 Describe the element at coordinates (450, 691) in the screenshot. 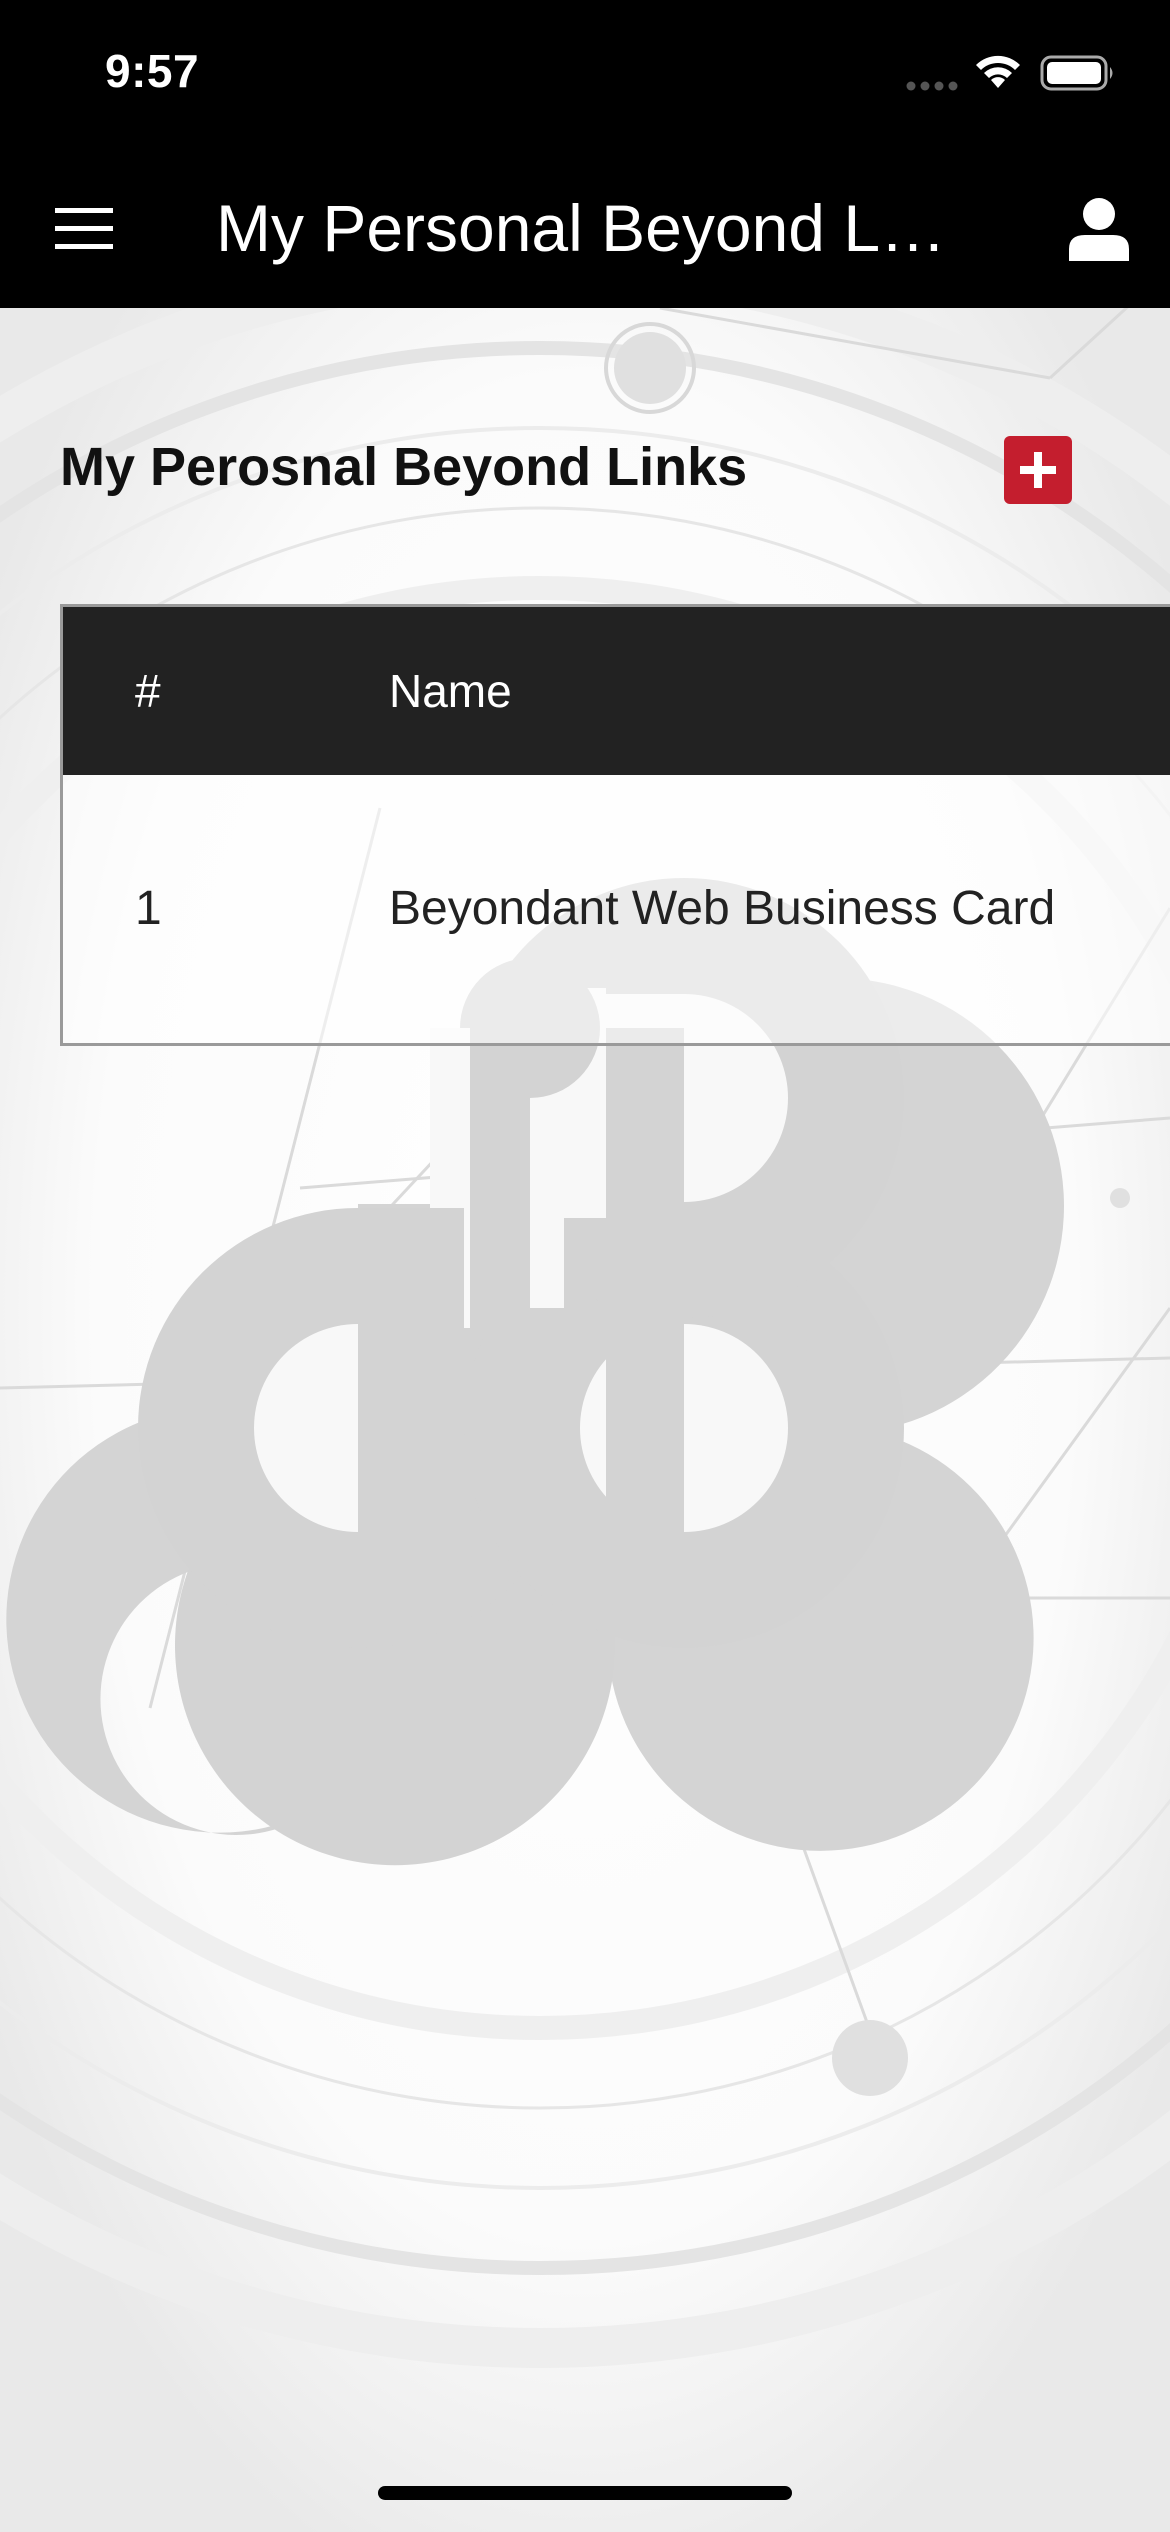

I see `column-header-name: Name` at that location.